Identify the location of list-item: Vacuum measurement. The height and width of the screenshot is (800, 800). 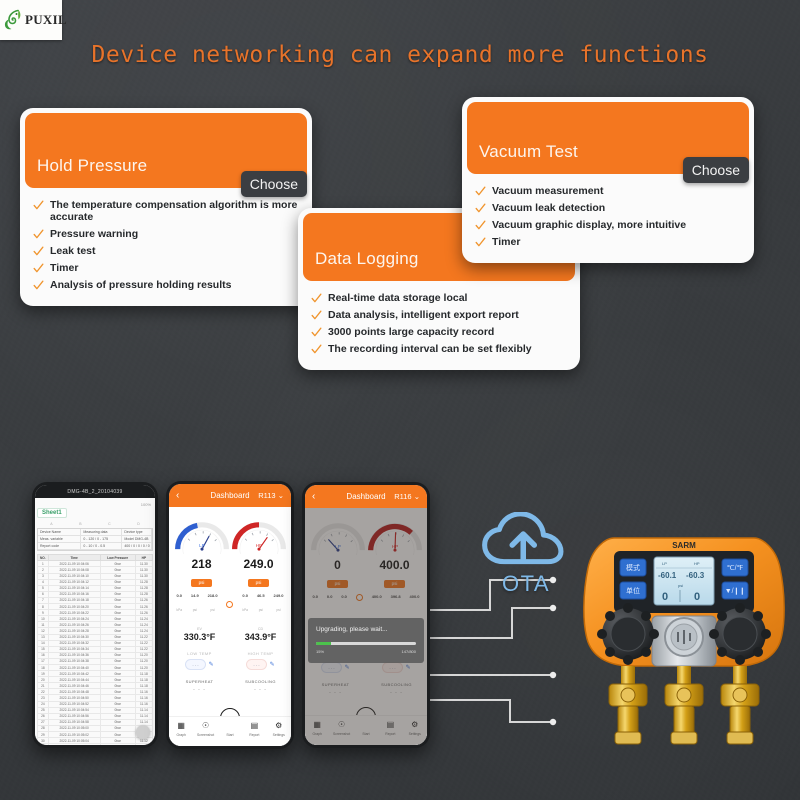
(608, 191).